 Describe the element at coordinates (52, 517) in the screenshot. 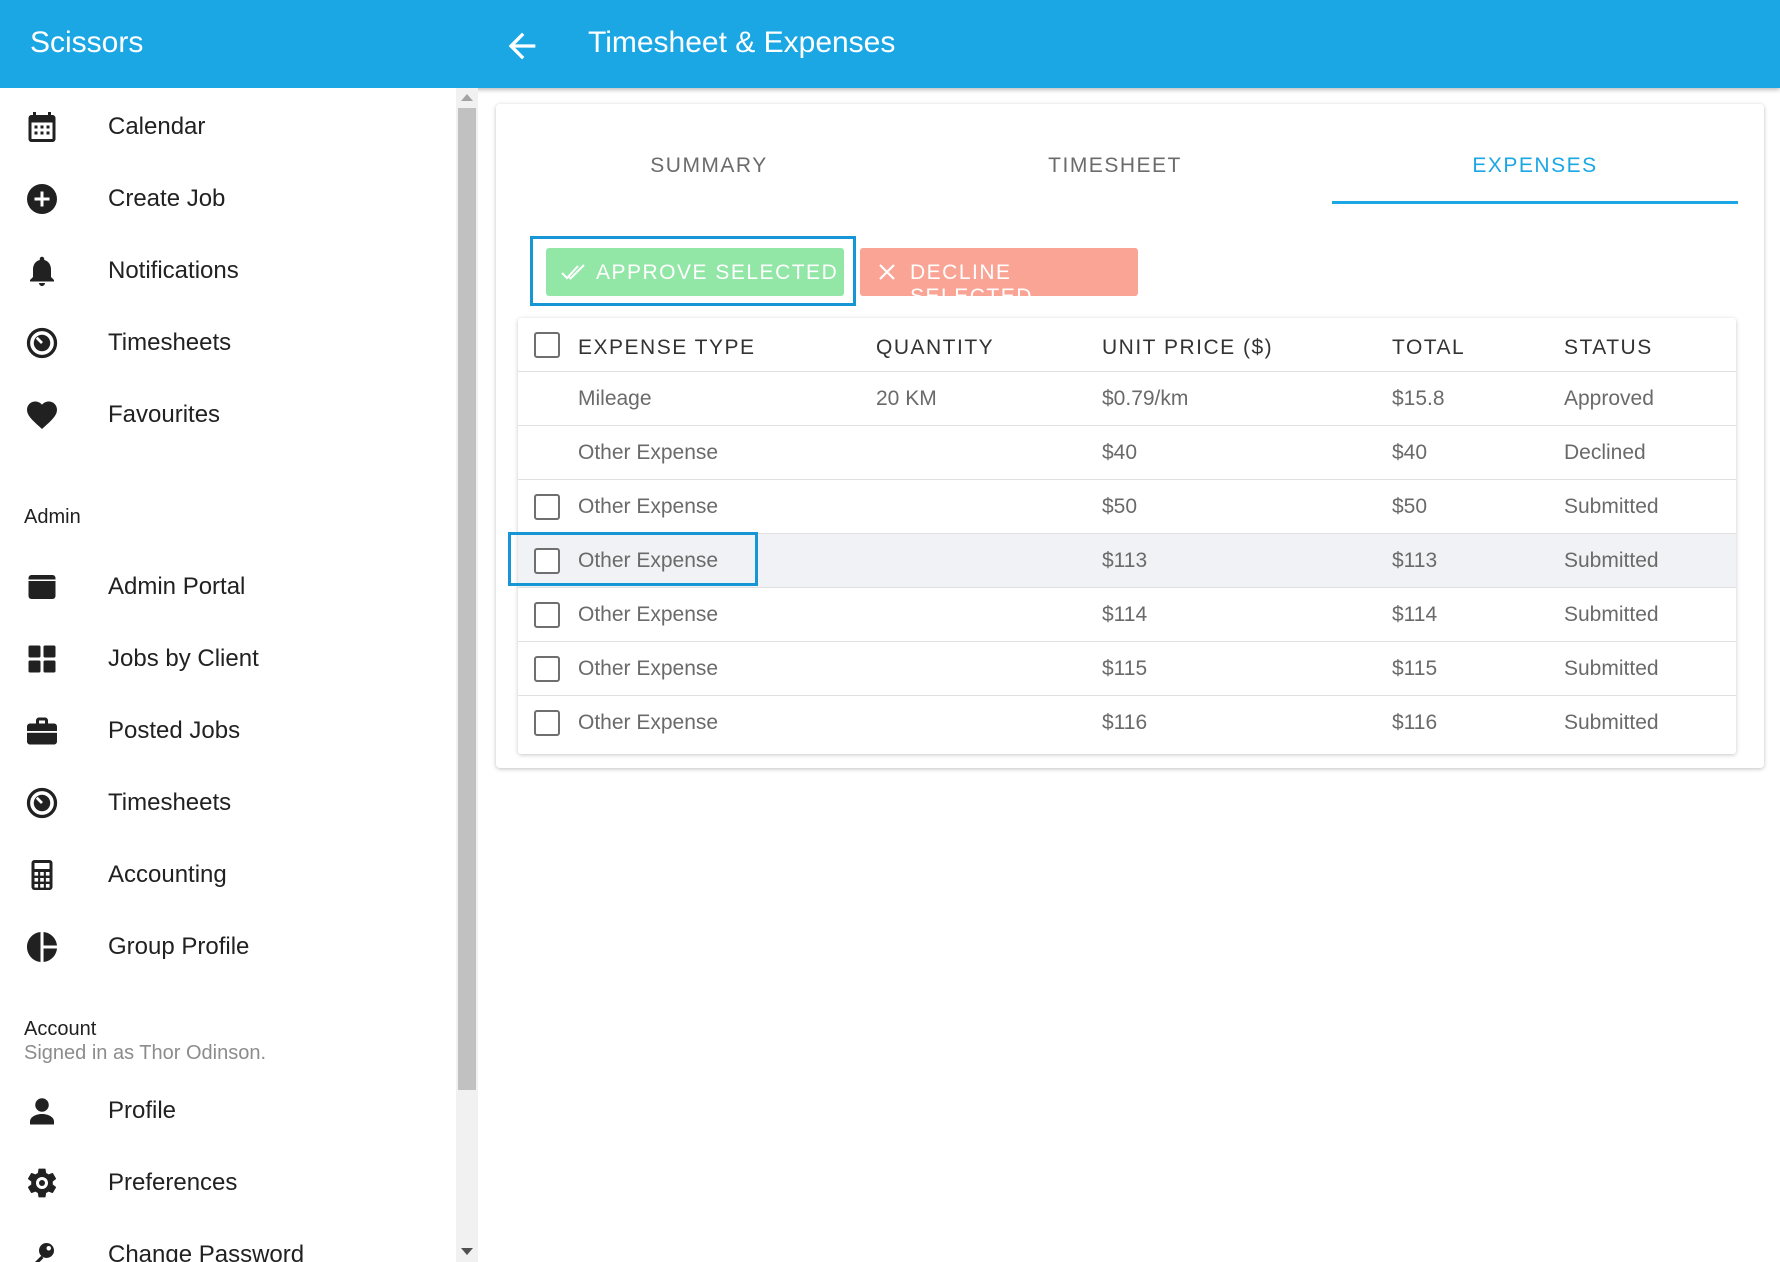

I see `admin-section-title: Admin` at that location.